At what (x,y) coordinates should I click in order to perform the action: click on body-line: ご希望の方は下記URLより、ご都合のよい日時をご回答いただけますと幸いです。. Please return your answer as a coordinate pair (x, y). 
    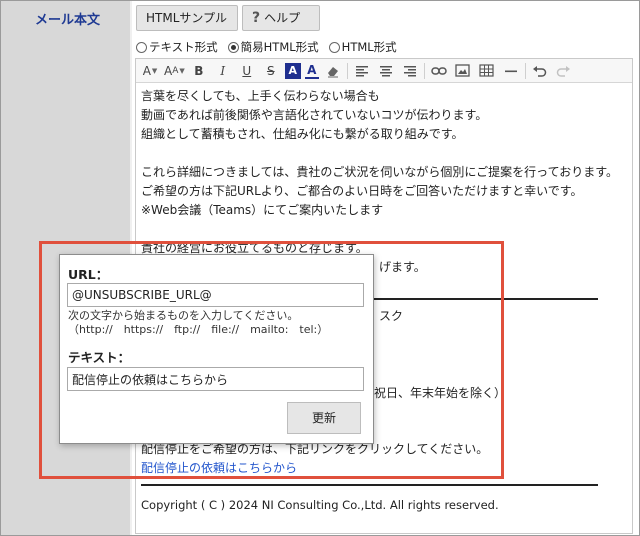
    Looking at the image, I should click on (362, 191).